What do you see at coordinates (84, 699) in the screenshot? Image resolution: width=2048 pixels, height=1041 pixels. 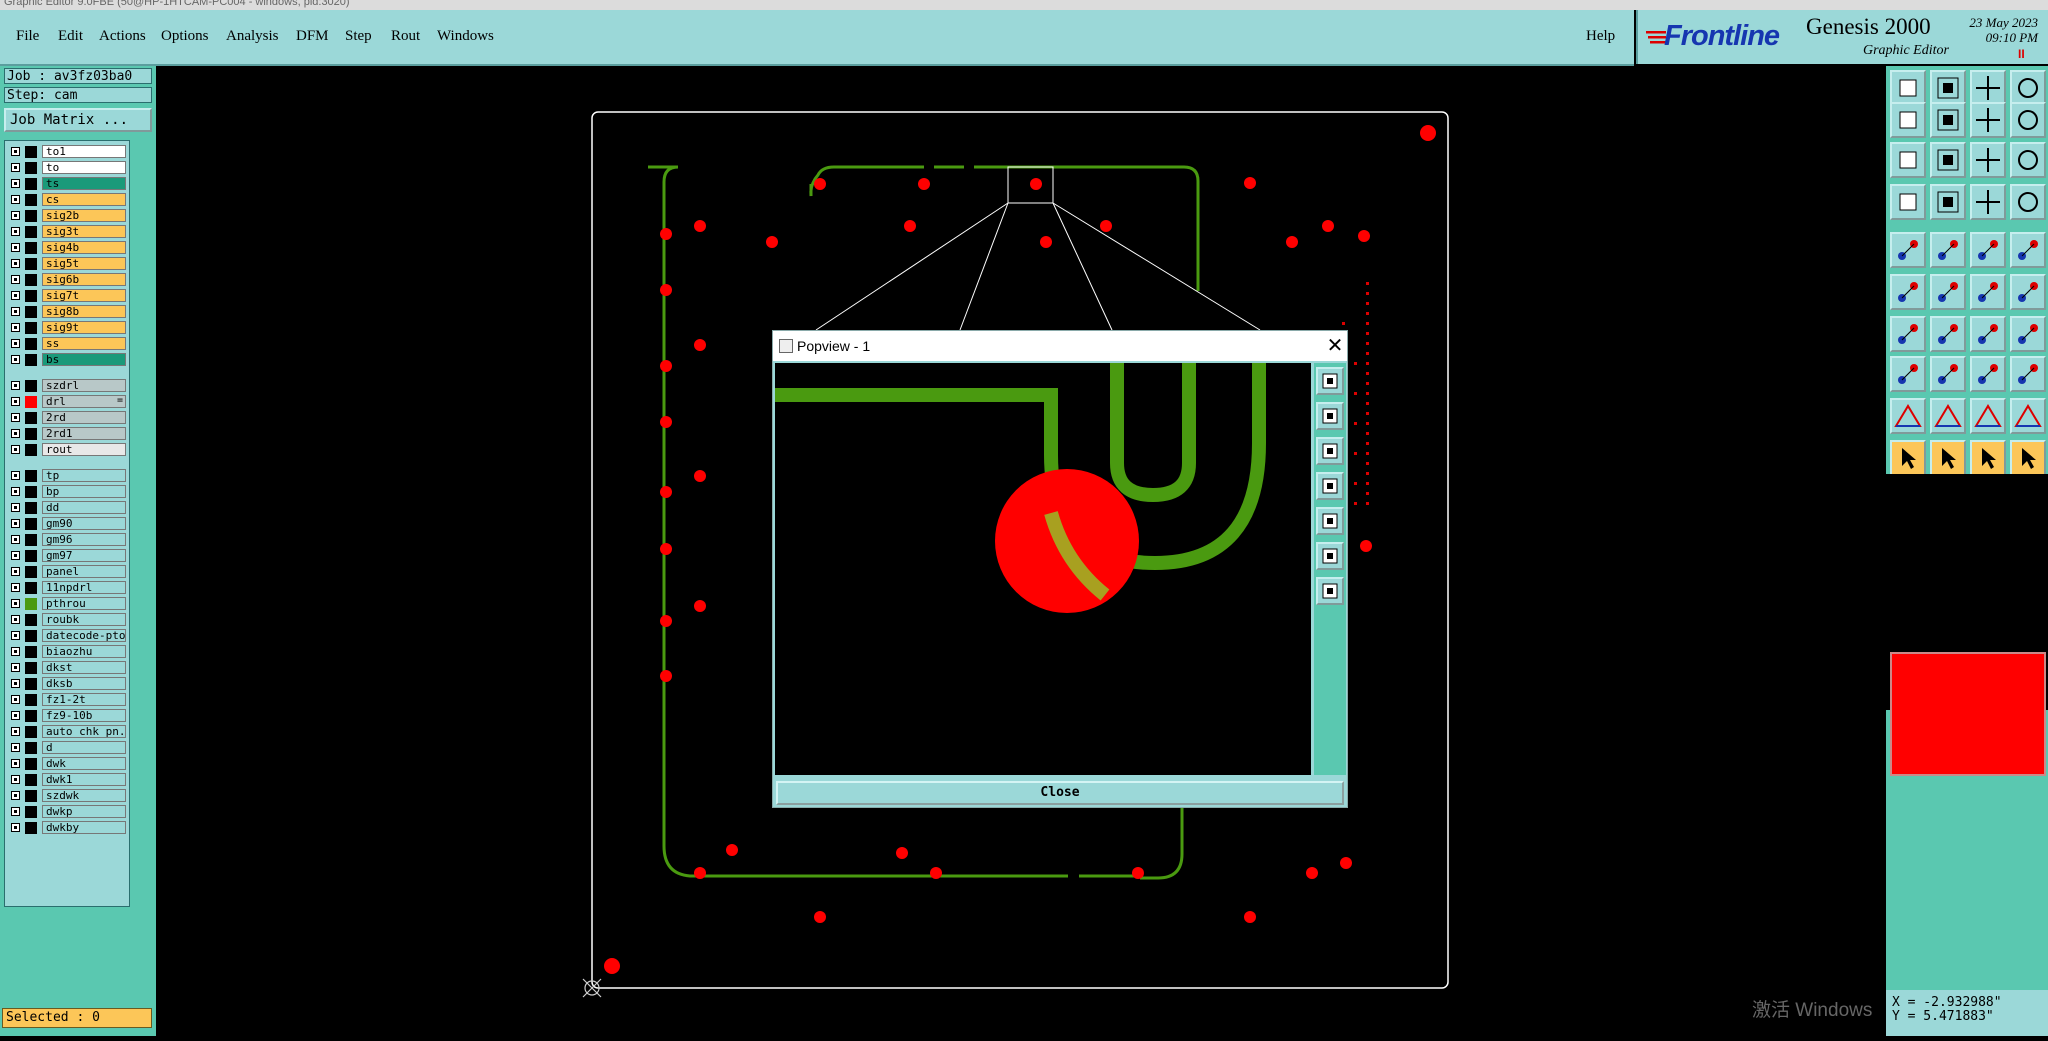 I see `layer-name: fz1-2t` at bounding box center [84, 699].